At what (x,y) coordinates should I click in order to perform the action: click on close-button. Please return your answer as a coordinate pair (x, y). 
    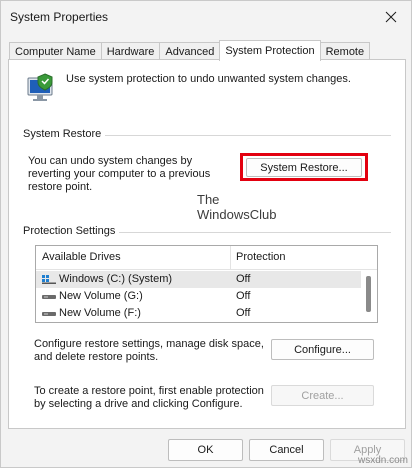
    Looking at the image, I should click on (391, 17).